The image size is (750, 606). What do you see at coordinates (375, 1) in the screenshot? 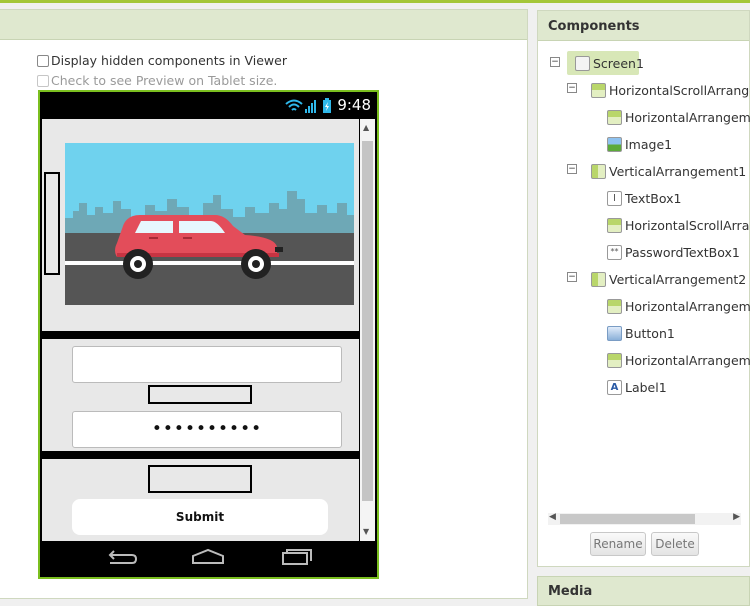
I see `top-accent-bar` at bounding box center [375, 1].